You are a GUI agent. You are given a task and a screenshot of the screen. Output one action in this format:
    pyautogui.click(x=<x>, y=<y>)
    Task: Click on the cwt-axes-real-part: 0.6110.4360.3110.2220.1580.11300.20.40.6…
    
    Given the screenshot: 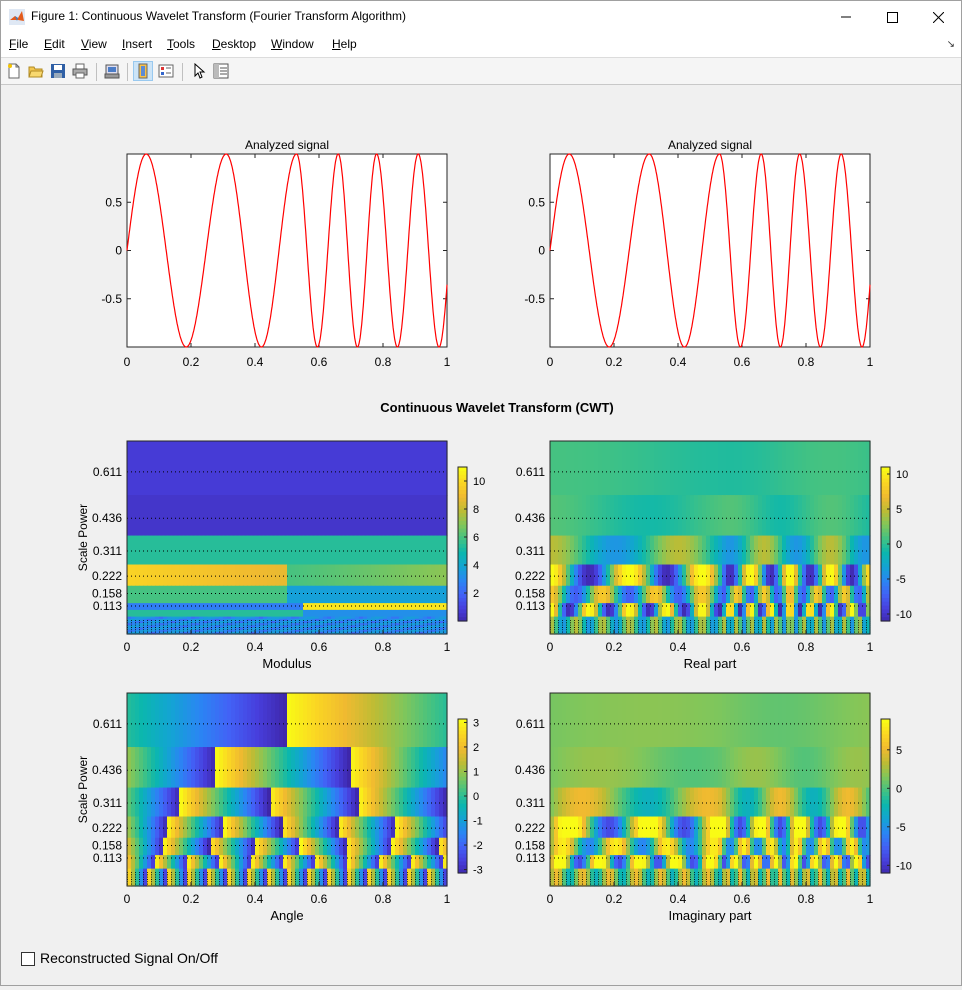 What is the action you would take?
    pyautogui.click(x=713, y=556)
    